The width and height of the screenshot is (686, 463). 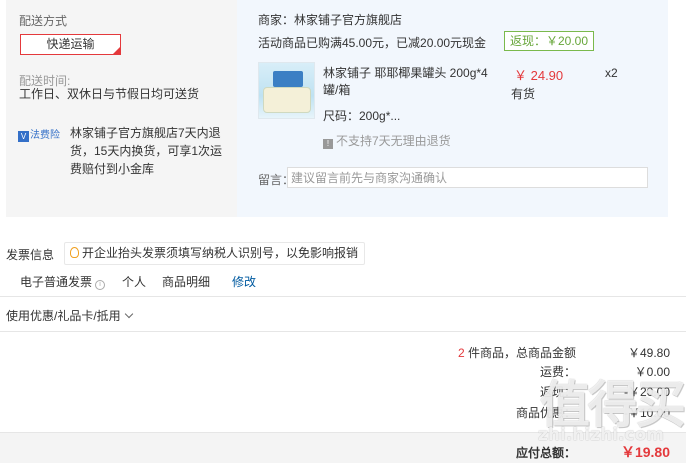 I want to click on summary-shipping-value: ￥0.00, so click(x=652, y=372).